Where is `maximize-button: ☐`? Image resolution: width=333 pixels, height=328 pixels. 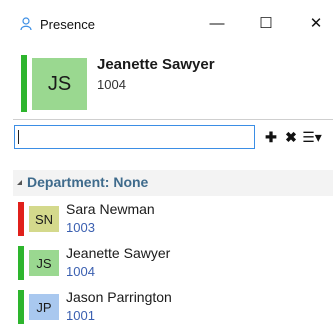
maximize-button: ☐ is located at coordinates (266, 23).